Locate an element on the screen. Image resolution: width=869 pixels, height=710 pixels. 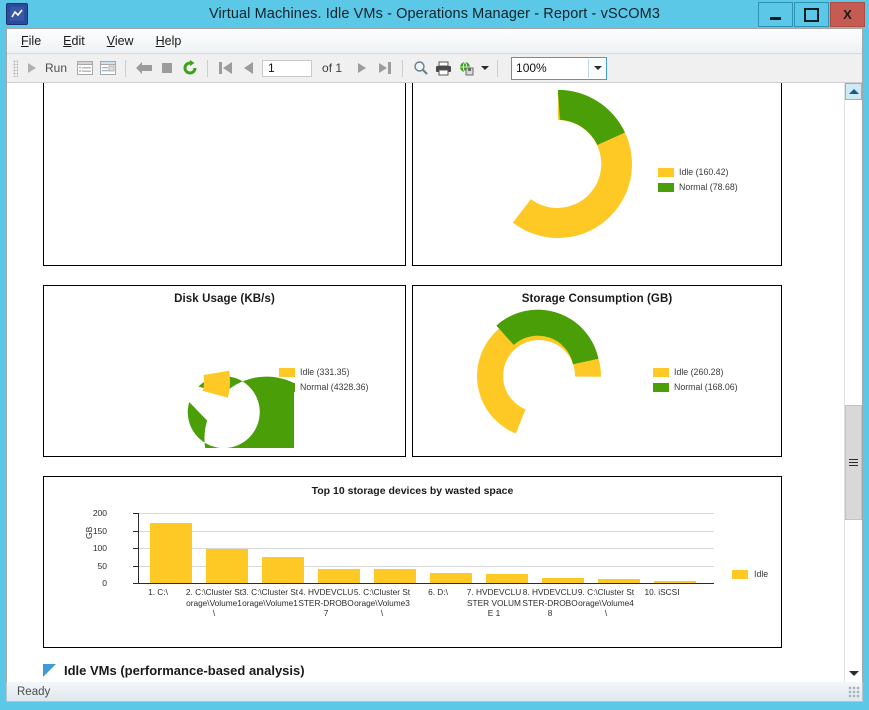
find-icon is located at coordinates (420, 68).